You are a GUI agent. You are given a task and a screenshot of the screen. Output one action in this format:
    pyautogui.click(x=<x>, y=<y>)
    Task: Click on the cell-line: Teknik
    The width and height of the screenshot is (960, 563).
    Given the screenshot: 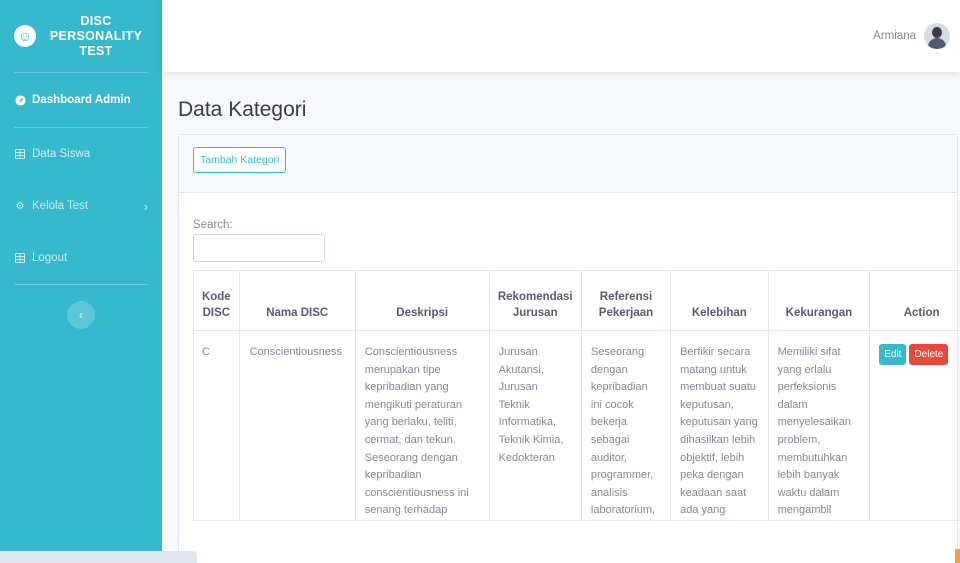 What is the action you would take?
    pyautogui.click(x=514, y=404)
    